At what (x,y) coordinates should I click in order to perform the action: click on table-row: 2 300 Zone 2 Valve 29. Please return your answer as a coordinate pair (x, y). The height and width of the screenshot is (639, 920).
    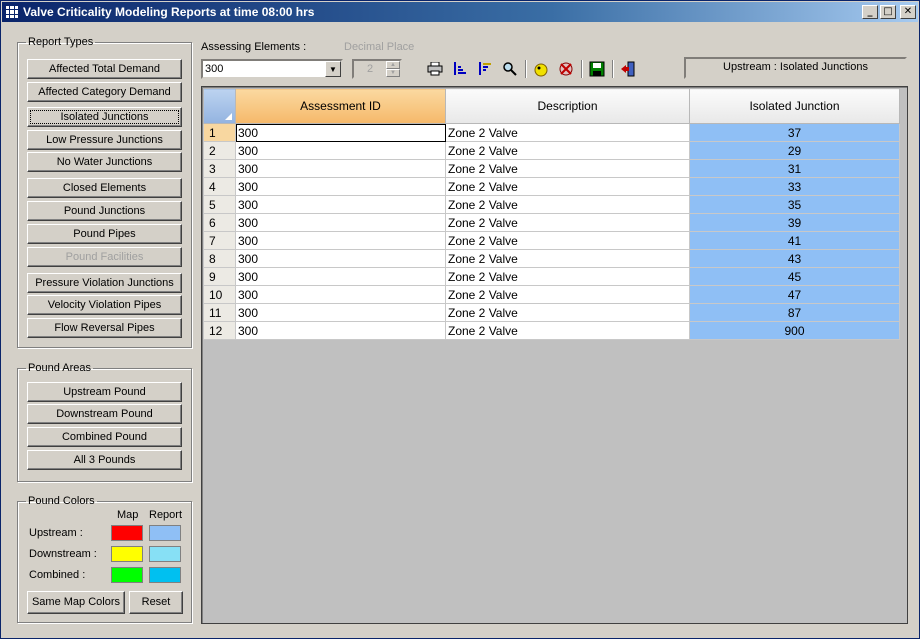
    Looking at the image, I should click on (551, 150).